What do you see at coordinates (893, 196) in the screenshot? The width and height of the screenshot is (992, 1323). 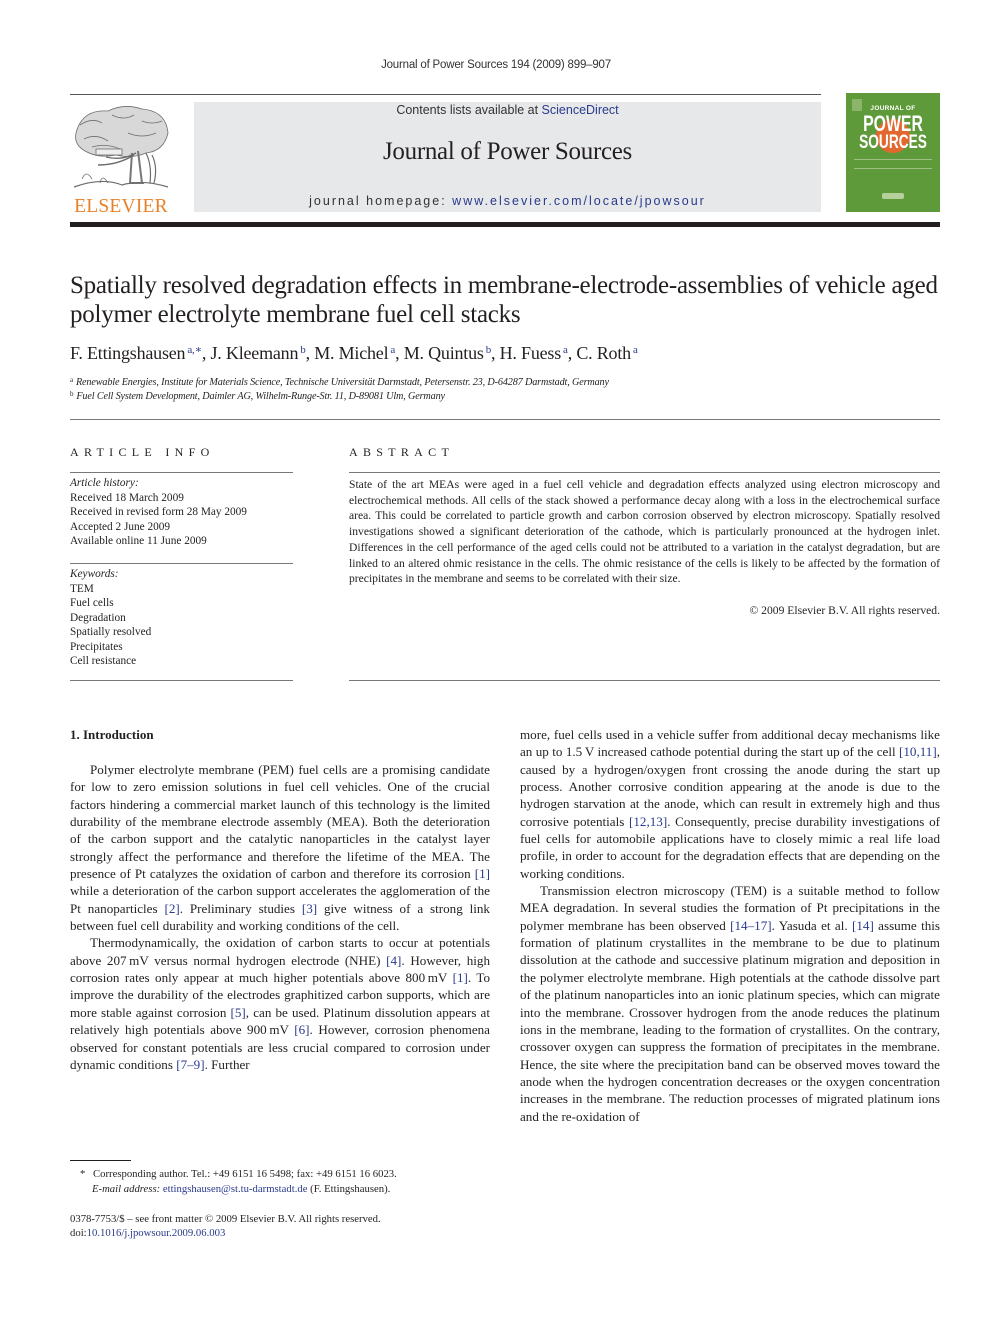 I see `cover-sciencedirect-icon` at bounding box center [893, 196].